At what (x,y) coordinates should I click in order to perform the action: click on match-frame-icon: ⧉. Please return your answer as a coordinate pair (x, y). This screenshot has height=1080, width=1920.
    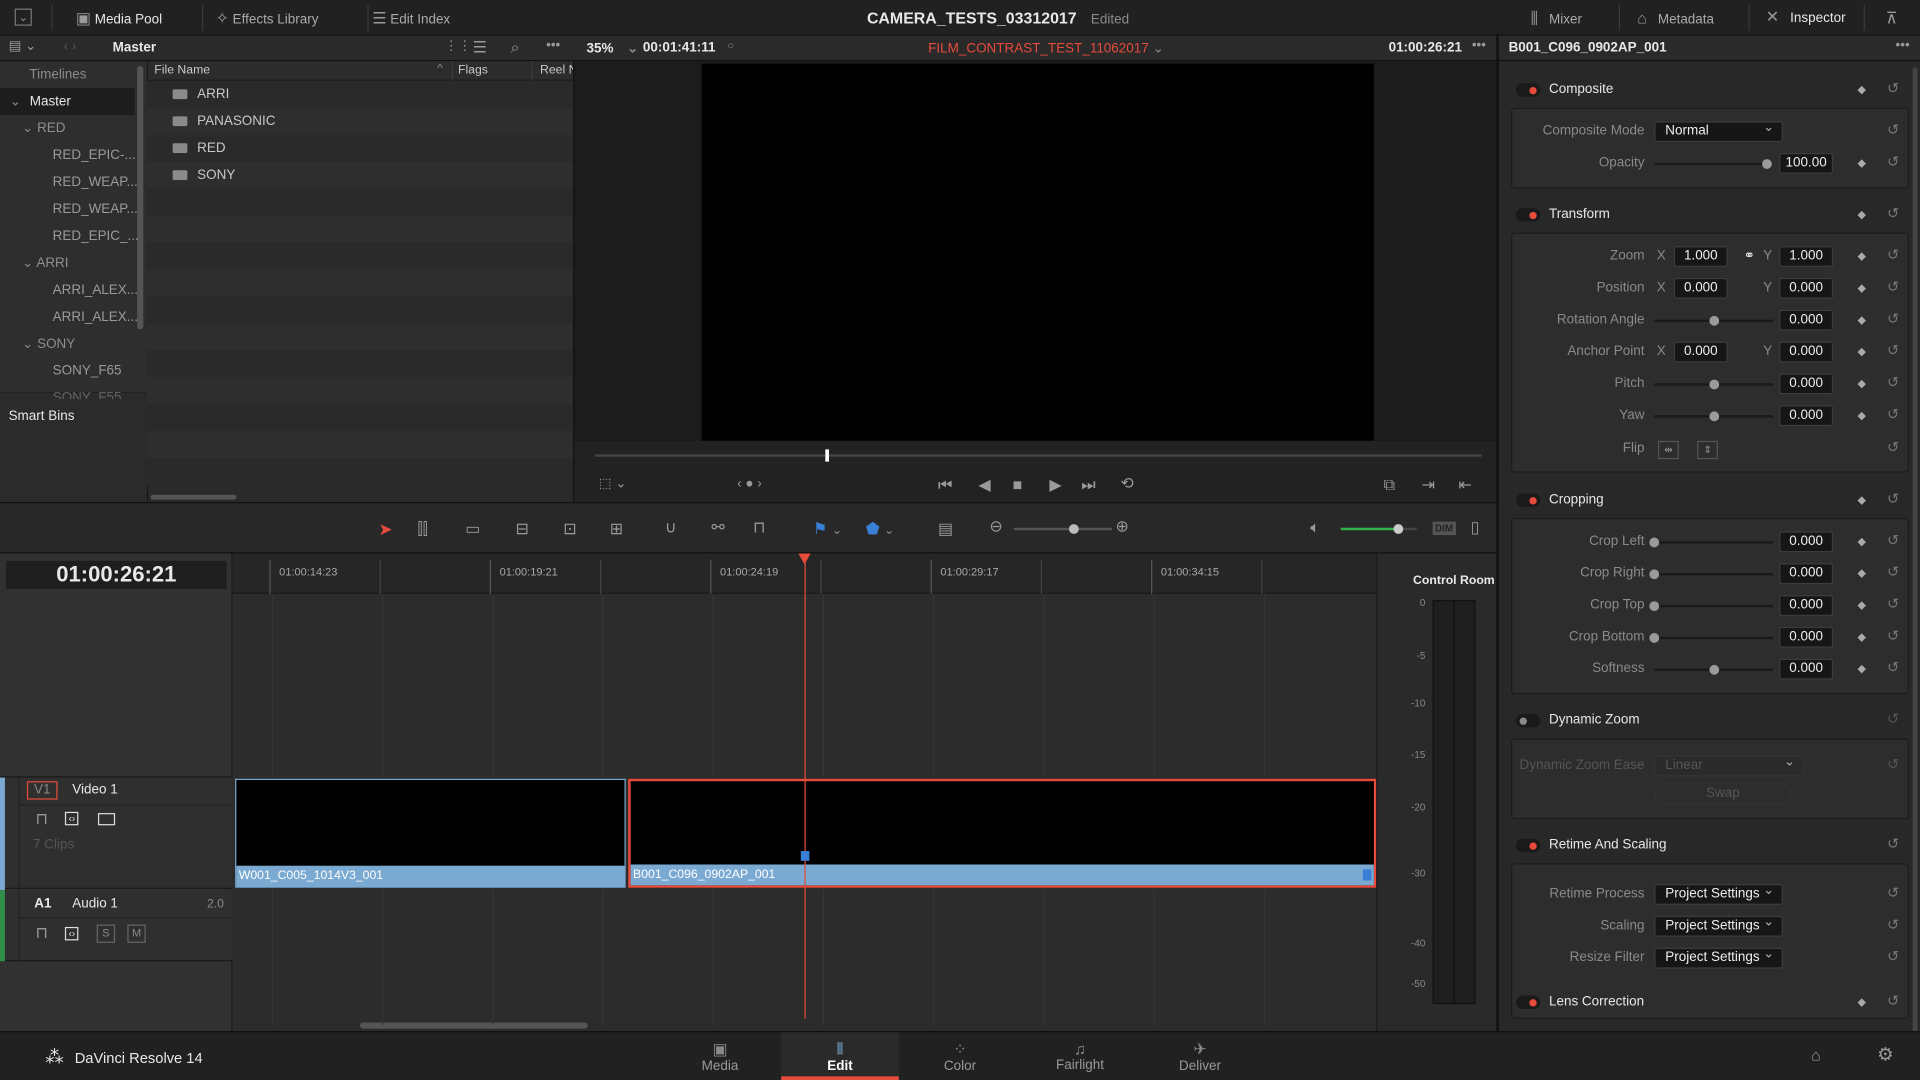
    Looking at the image, I should click on (1389, 484).